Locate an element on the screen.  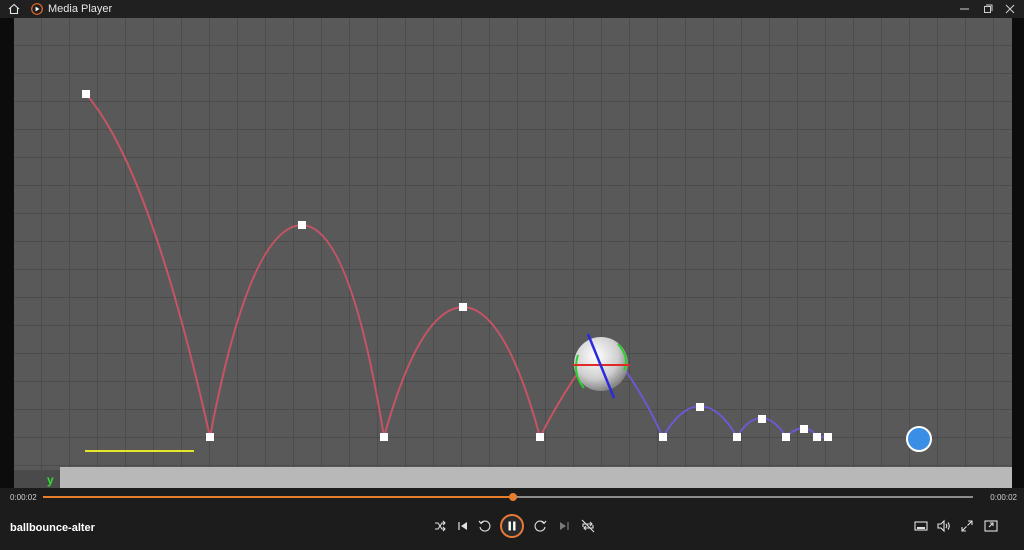
miniplayer-icon is located at coordinates (921, 526).